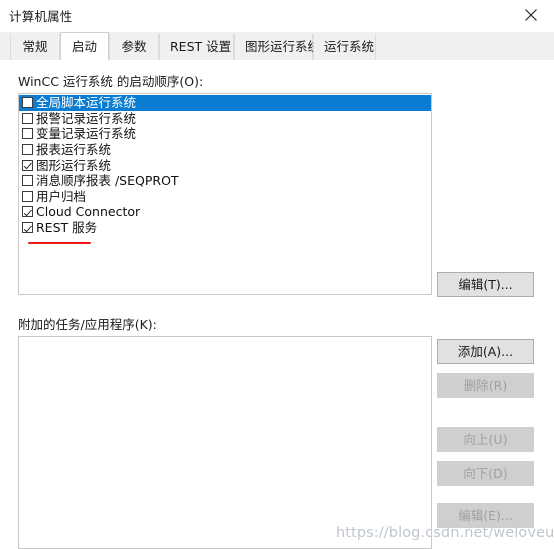 Image resolution: width=554 pixels, height=549 pixels. I want to click on startup-list-item: 消息顺序报表 /SEQPROT, so click(225, 181).